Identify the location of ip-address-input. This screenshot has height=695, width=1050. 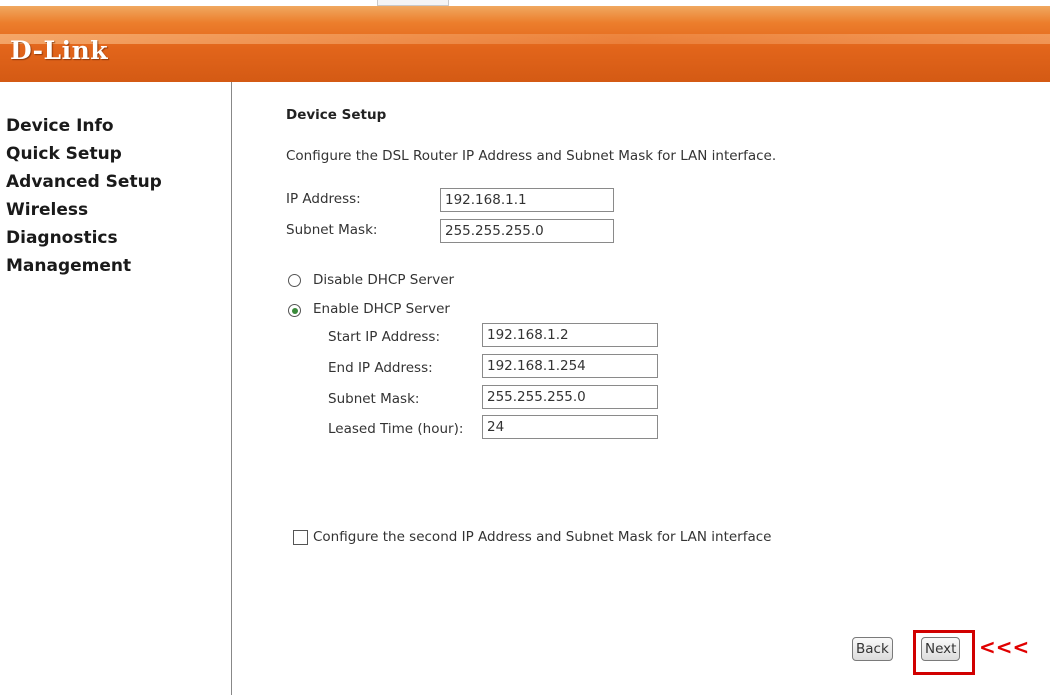
(527, 200).